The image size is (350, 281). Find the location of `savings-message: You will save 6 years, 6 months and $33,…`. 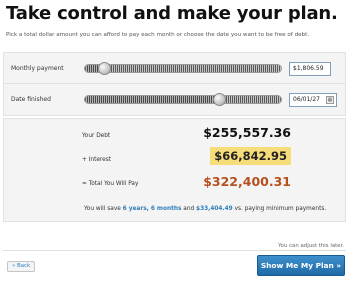

savings-message: You will save 6 years, 6 months and $33,… is located at coordinates (205, 209).